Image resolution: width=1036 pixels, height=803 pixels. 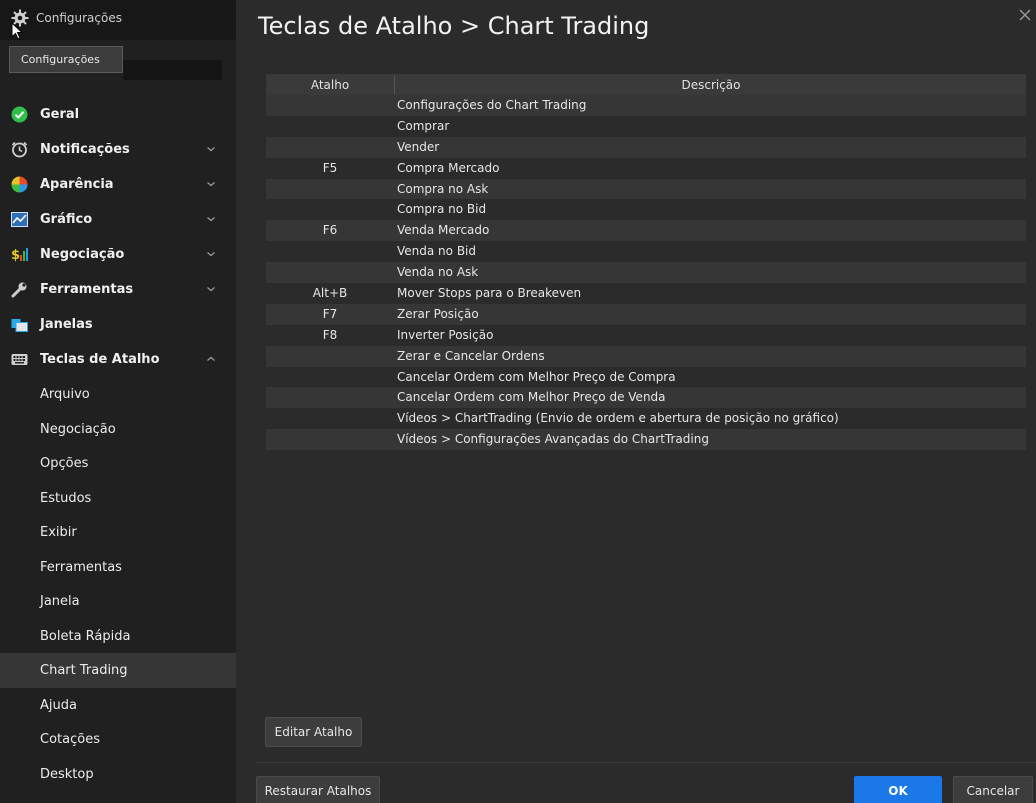 I want to click on sidebar-subitem-opcoes: Opções, so click(x=118, y=463).